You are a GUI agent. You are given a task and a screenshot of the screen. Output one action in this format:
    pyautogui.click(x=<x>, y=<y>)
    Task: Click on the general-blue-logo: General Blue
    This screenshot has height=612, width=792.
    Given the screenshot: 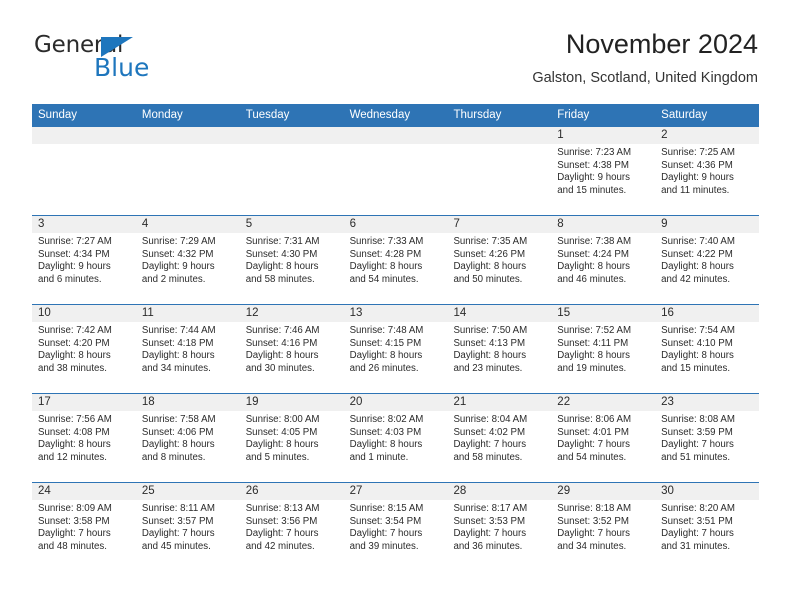 What is the action you would take?
    pyautogui.click(x=134, y=61)
    